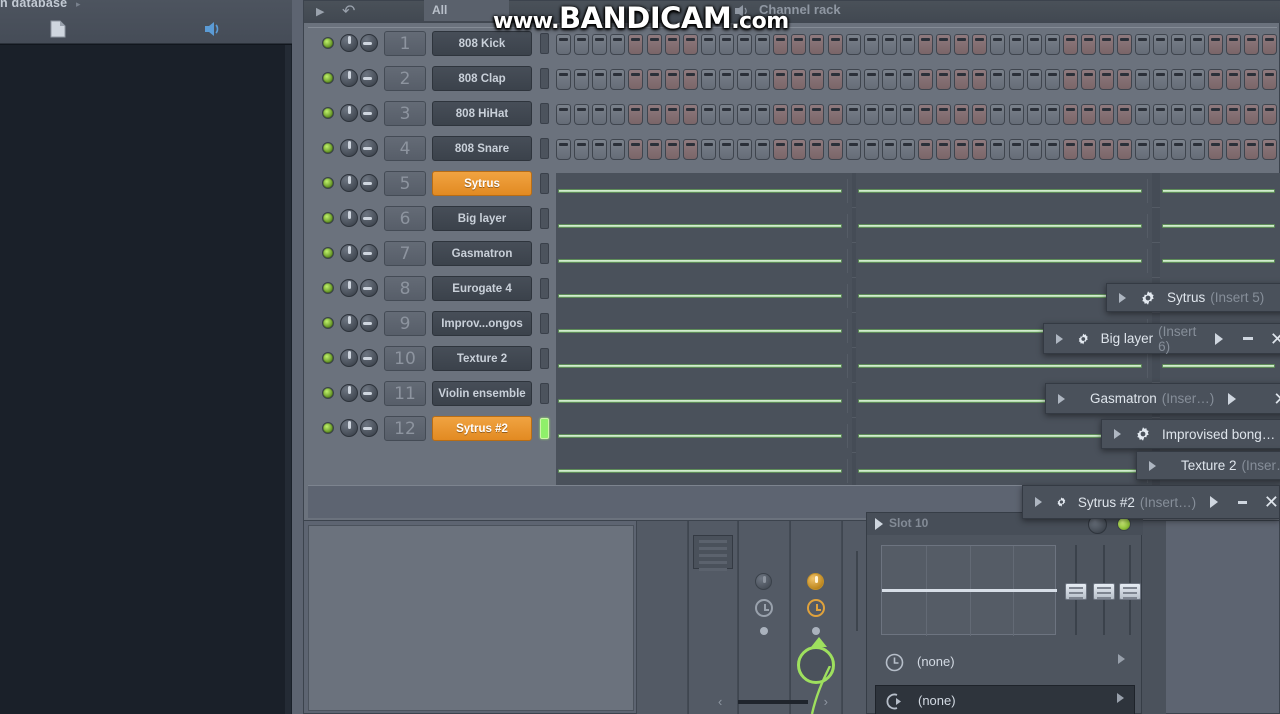 This screenshot has height=714, width=1280. What do you see at coordinates (662, 617) in the screenshot?
I see `mixer-track` at bounding box center [662, 617].